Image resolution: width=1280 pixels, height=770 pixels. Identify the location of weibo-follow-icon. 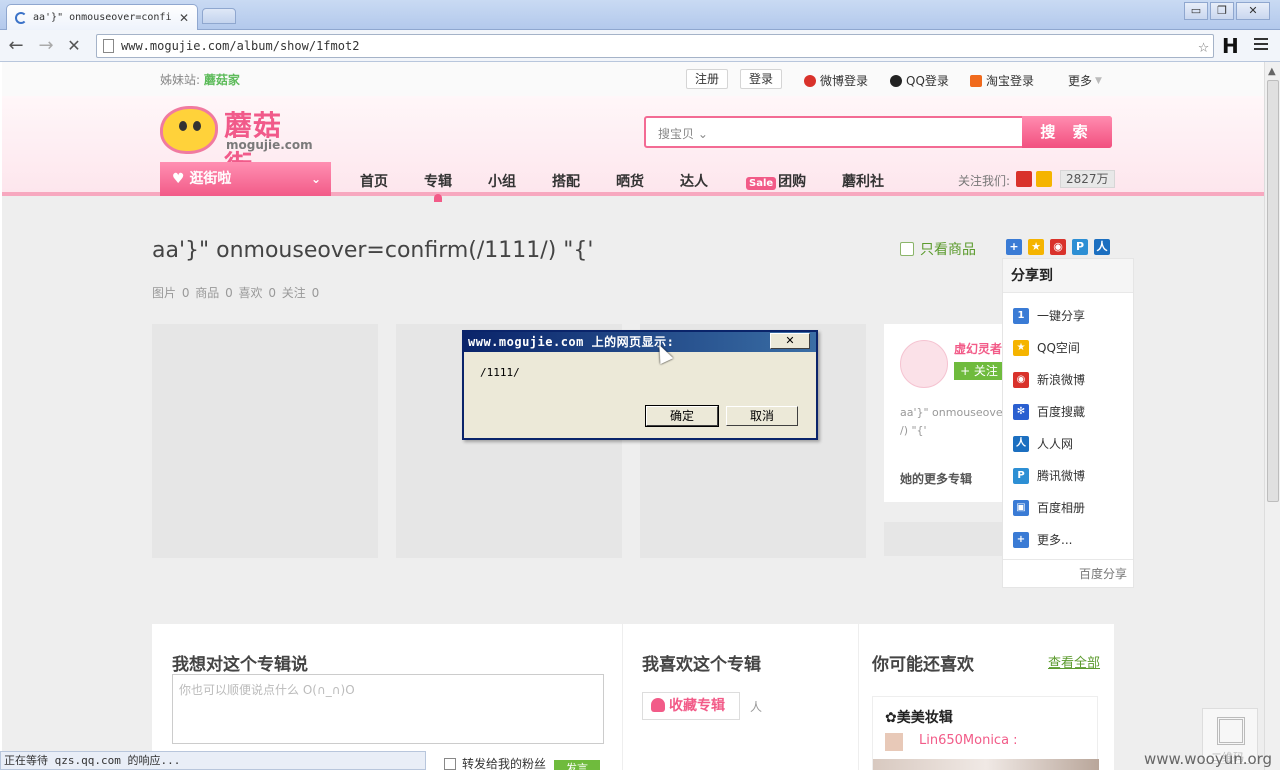
(1024, 179).